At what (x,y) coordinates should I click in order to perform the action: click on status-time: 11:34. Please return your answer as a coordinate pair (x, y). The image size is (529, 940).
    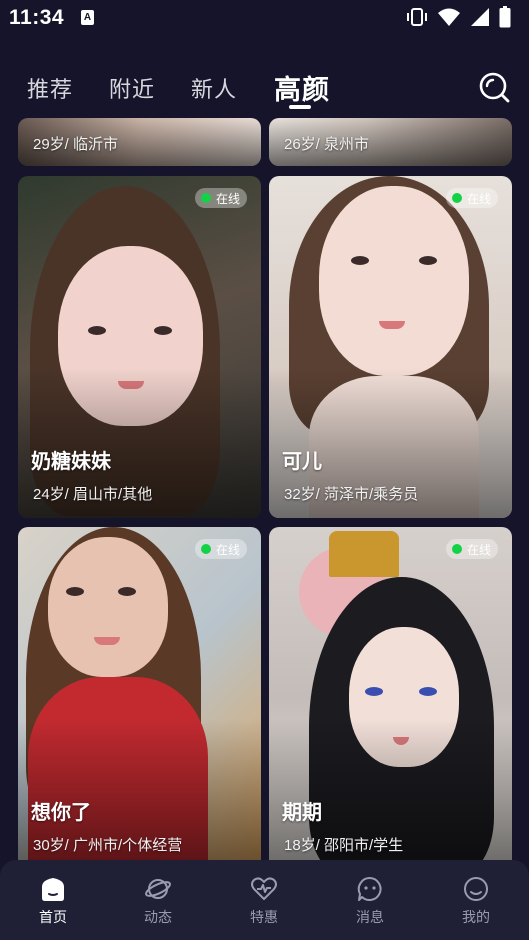
    Looking at the image, I should click on (37, 17).